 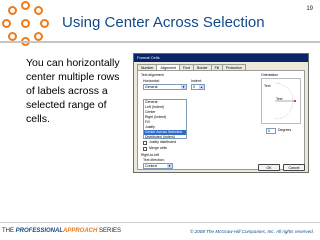 What do you see at coordinates (309, 9) in the screenshot?
I see `slide-number: 19` at bounding box center [309, 9].